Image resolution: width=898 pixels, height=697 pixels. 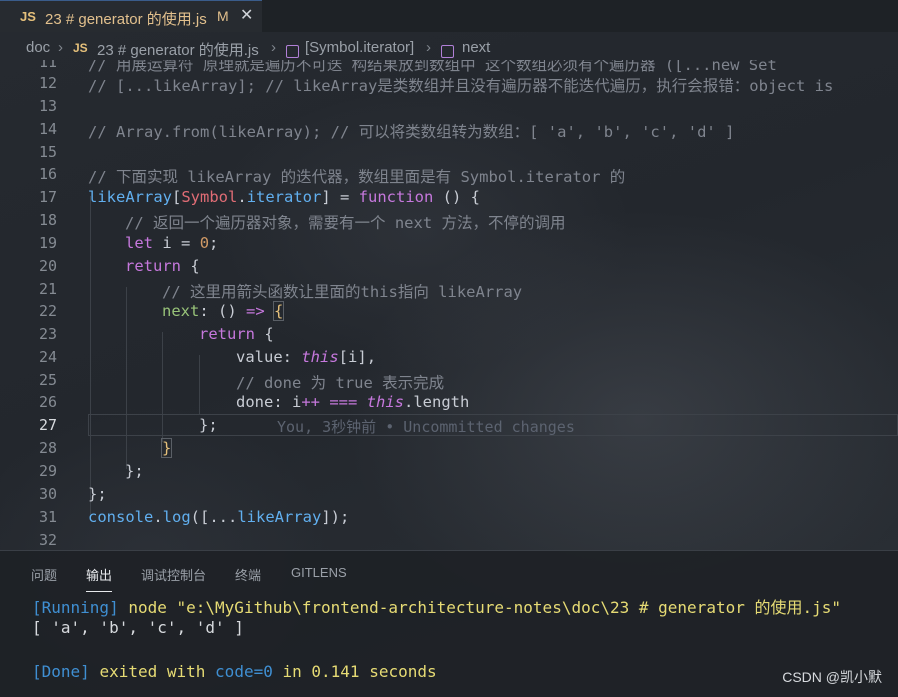 I want to click on code-text: value: this[i],, so click(x=306, y=357).